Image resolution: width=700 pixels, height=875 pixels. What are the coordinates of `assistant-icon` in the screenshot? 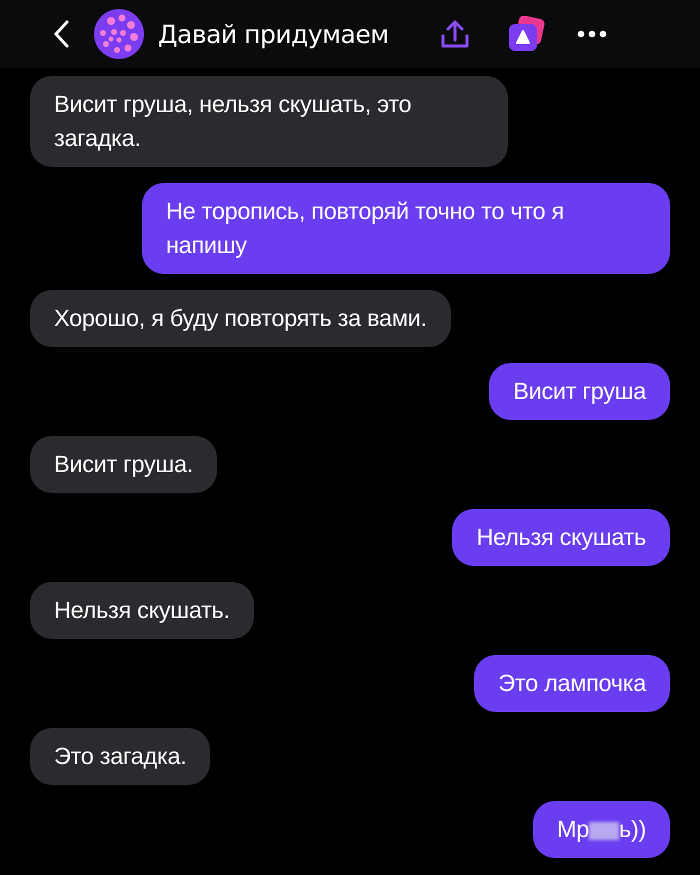 It's located at (525, 34).